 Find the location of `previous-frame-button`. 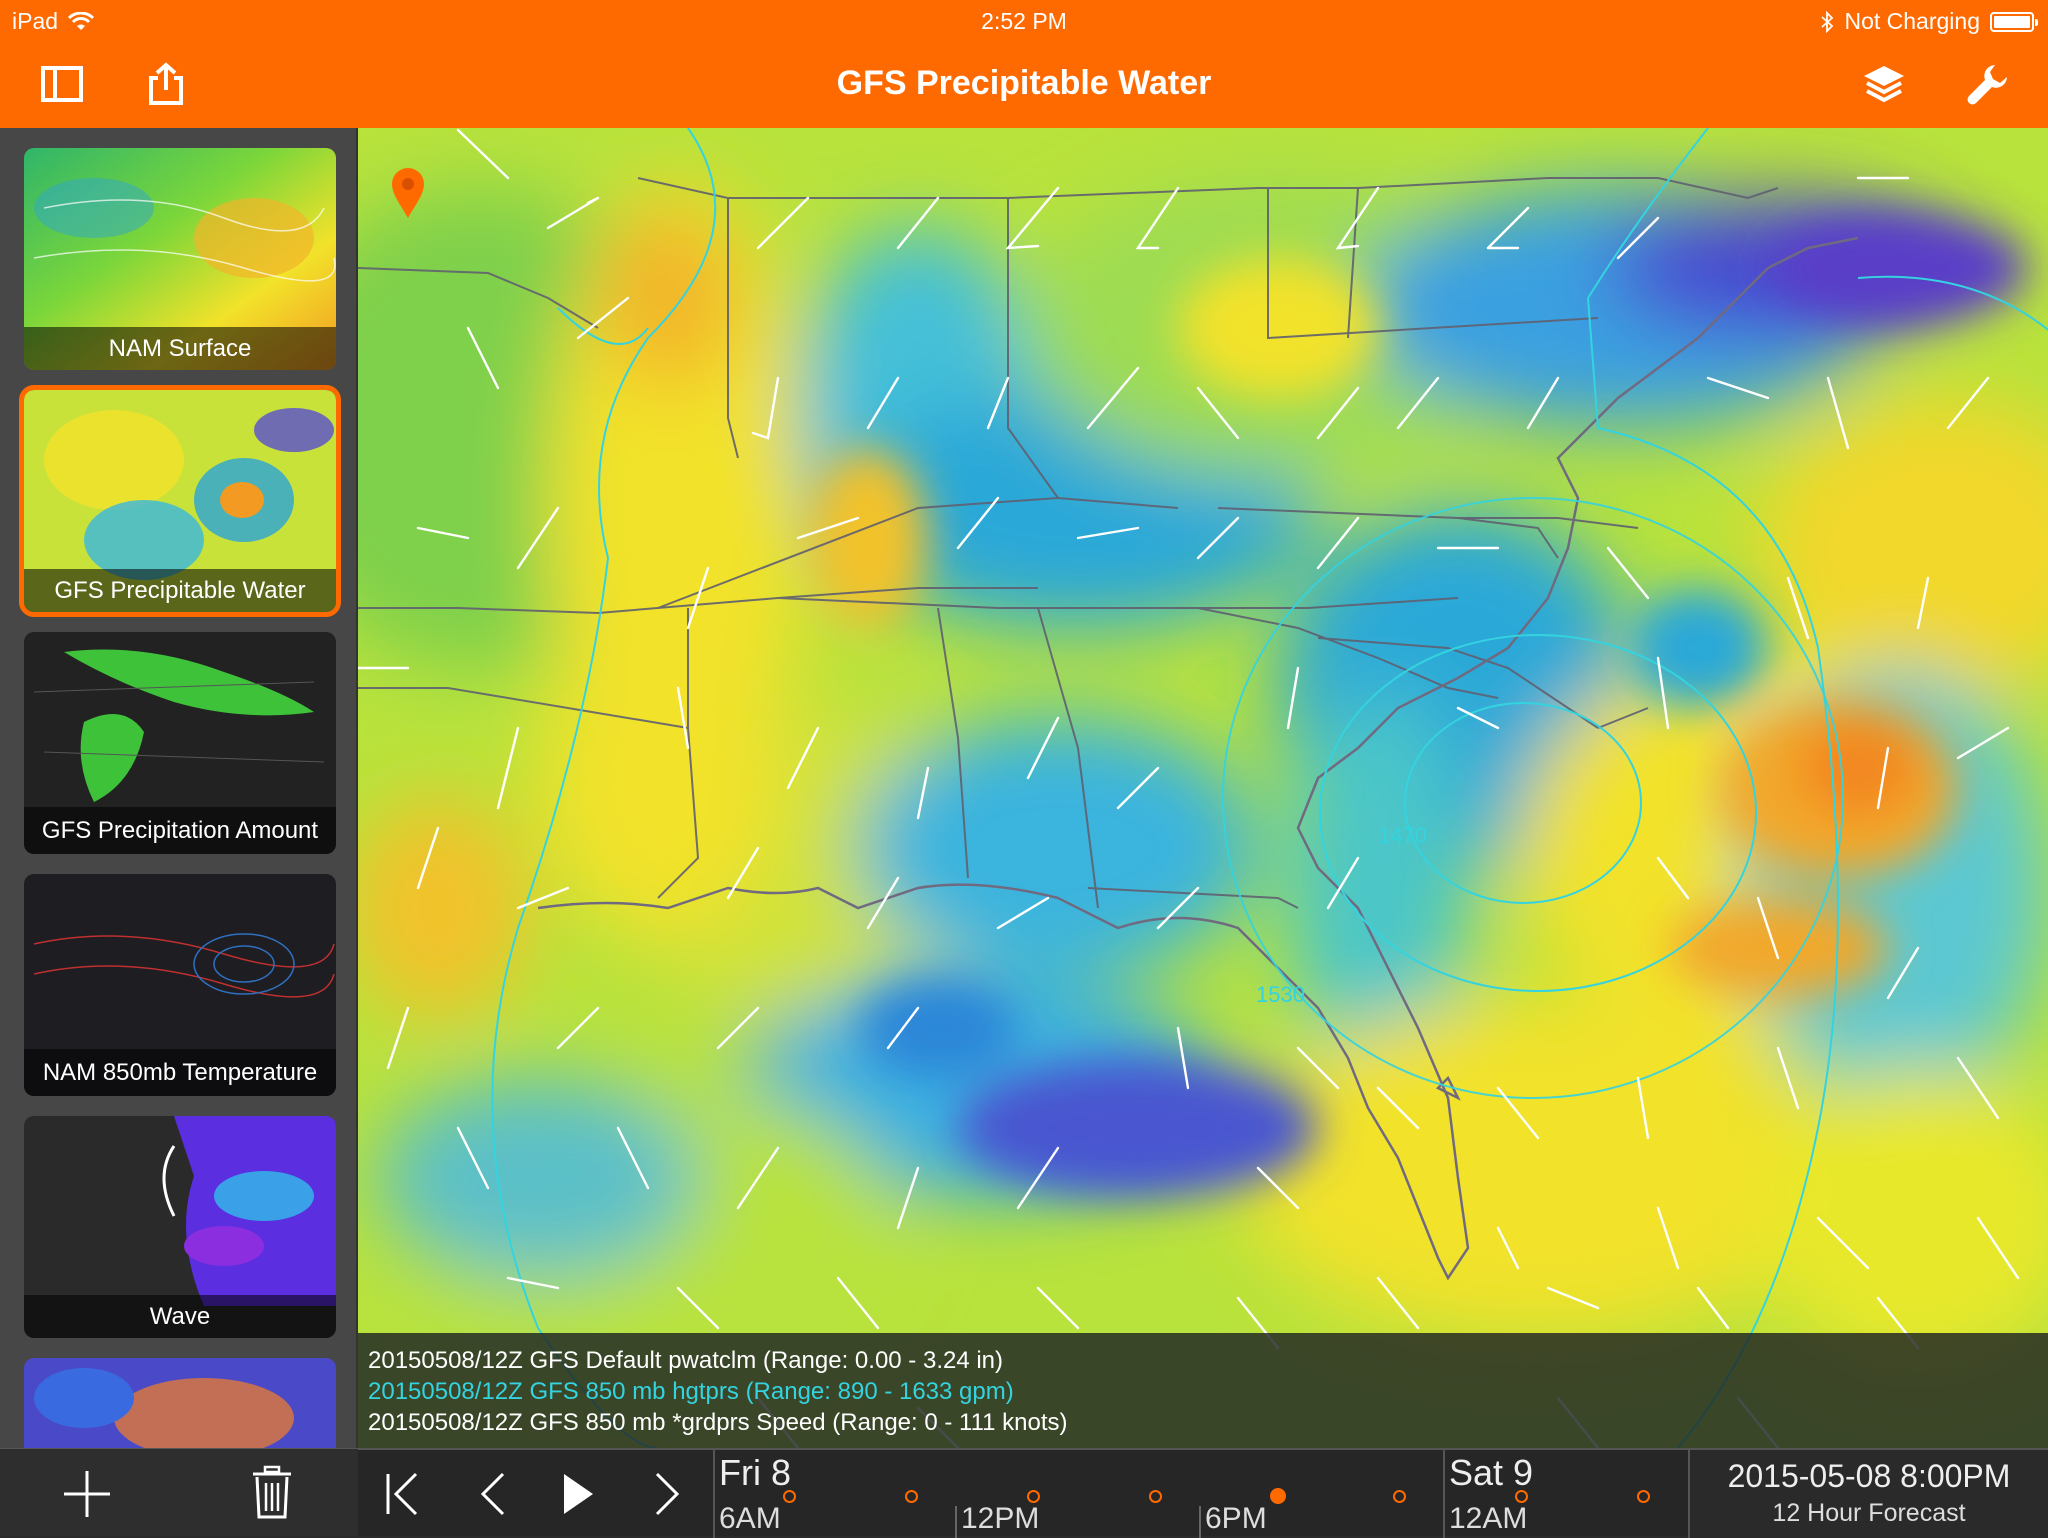

previous-frame-button is located at coordinates (492, 1494).